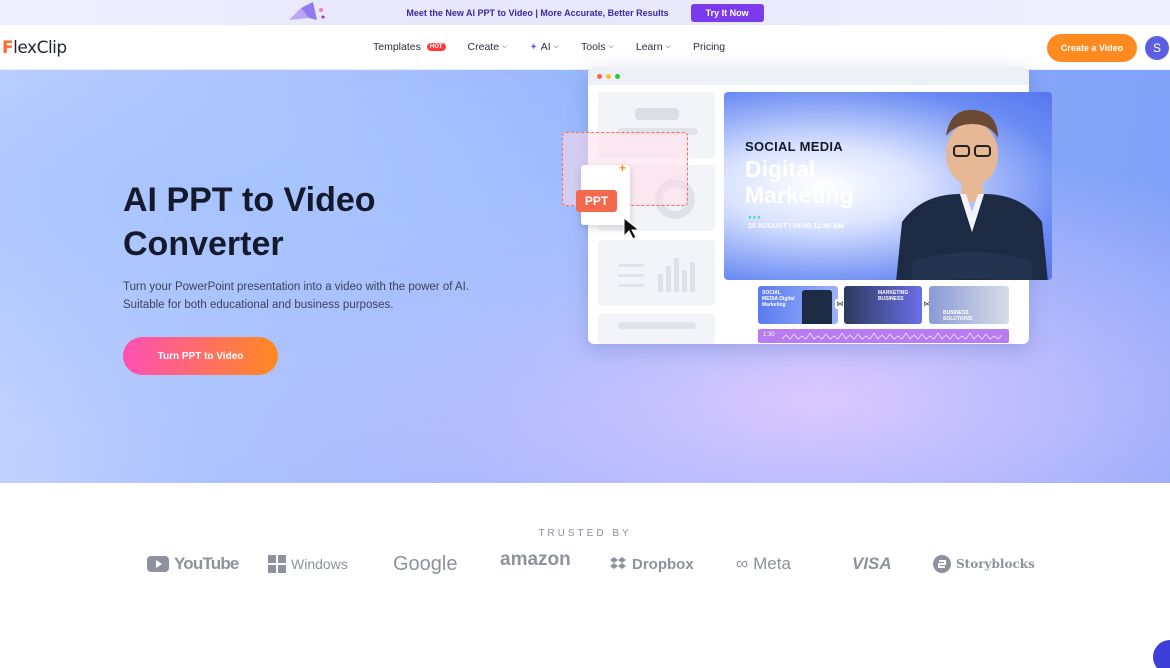 Image resolution: width=1170 pixels, height=668 pixels. What do you see at coordinates (277, 564) in the screenshot?
I see `windows-icon` at bounding box center [277, 564].